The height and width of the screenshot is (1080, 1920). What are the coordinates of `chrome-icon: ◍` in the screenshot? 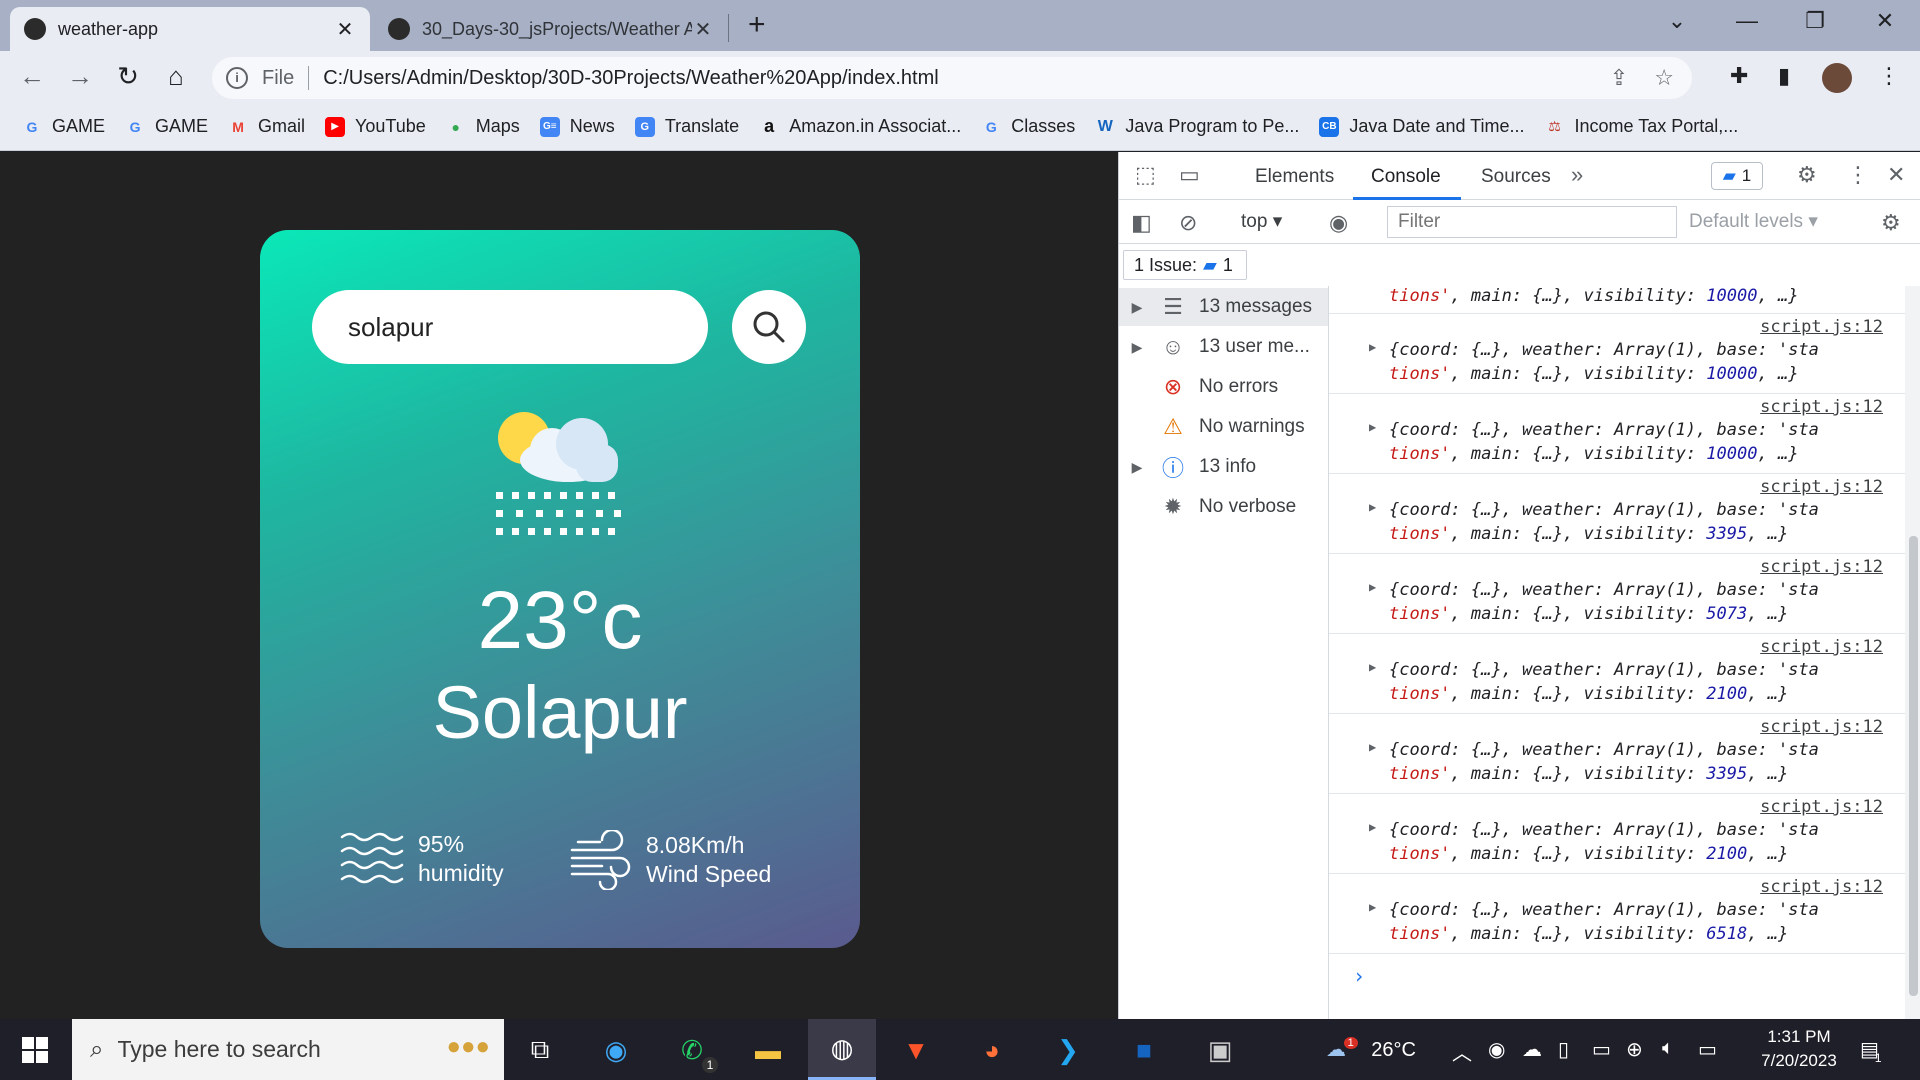 It's located at (842, 1049).